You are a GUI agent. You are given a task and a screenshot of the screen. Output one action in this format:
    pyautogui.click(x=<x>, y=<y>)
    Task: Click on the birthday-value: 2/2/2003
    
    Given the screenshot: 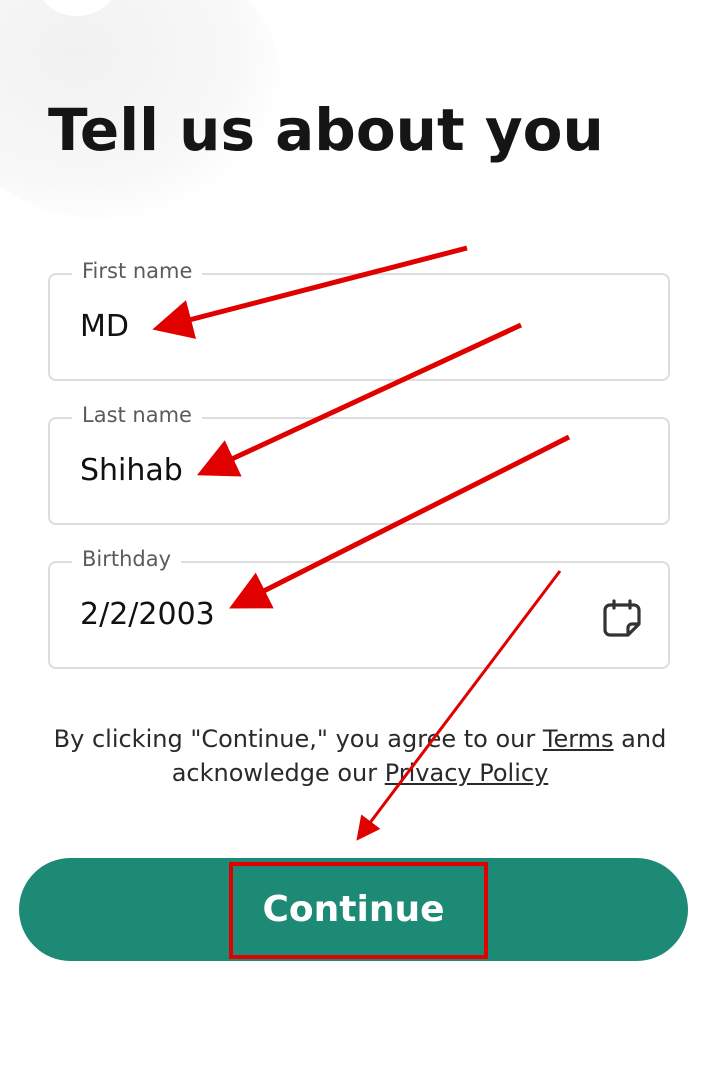 What is the action you would take?
    pyautogui.click(x=147, y=614)
    